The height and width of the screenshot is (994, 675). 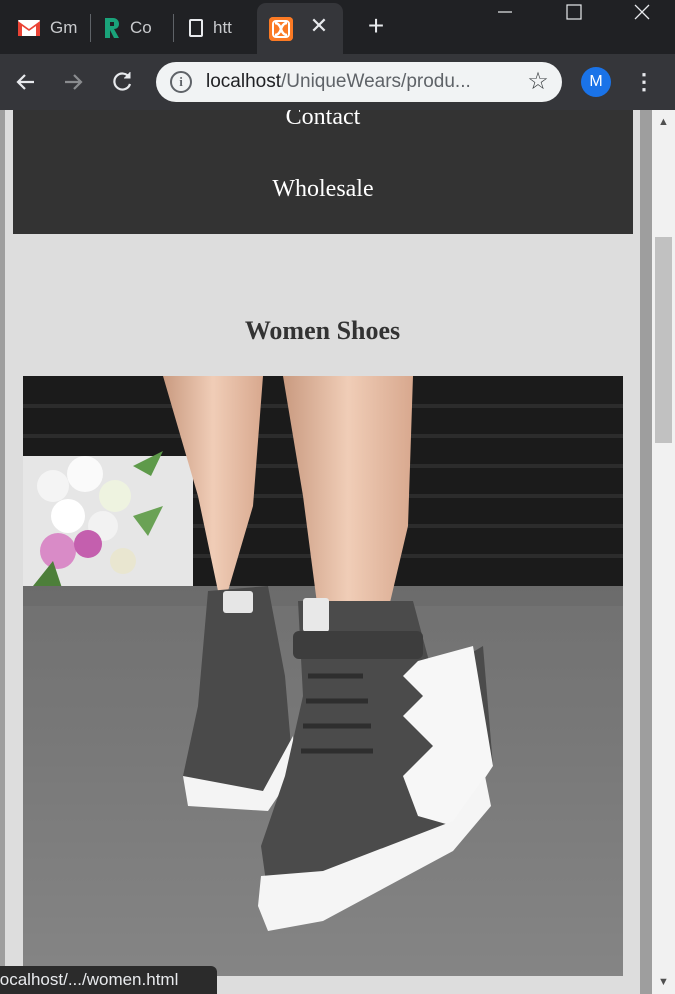 I want to click on url-host: localhost, so click(x=243, y=81).